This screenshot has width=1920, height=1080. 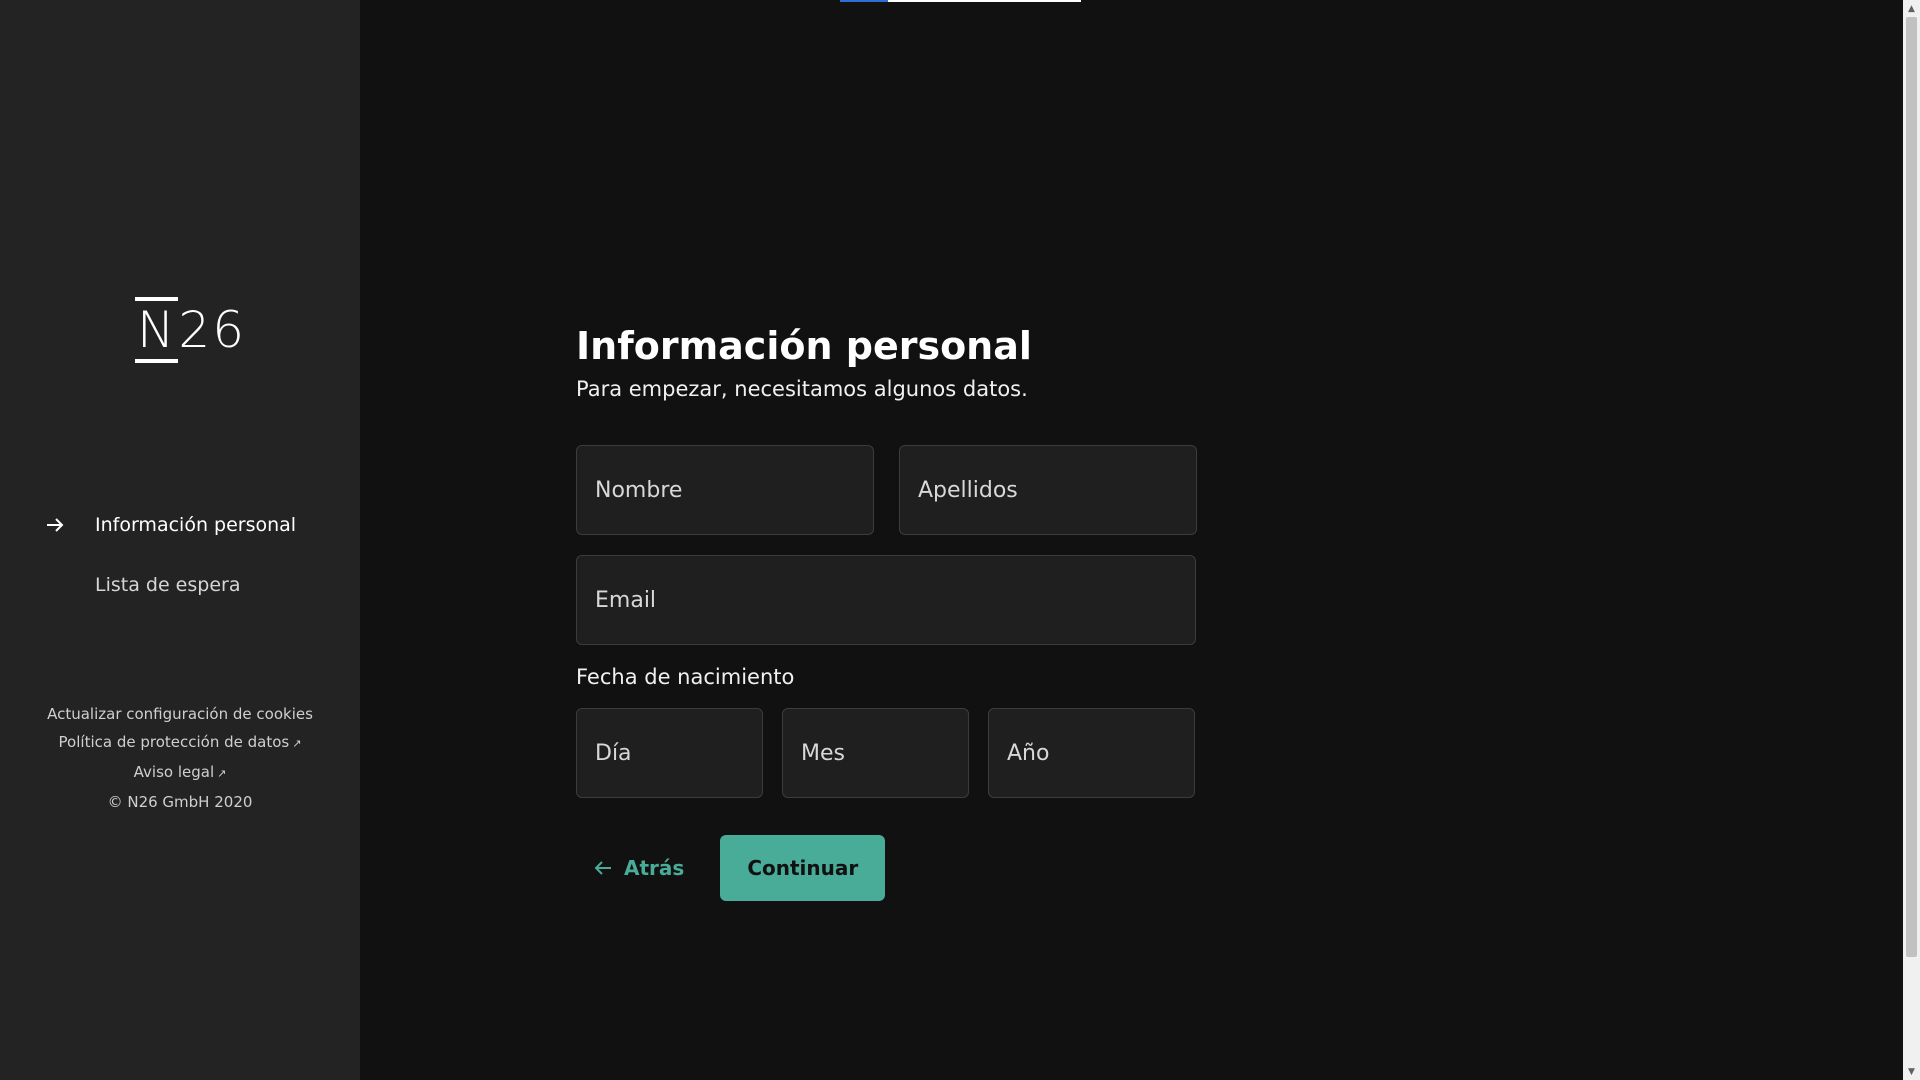 I want to click on logo-letter-n: N, so click(x=157, y=330).